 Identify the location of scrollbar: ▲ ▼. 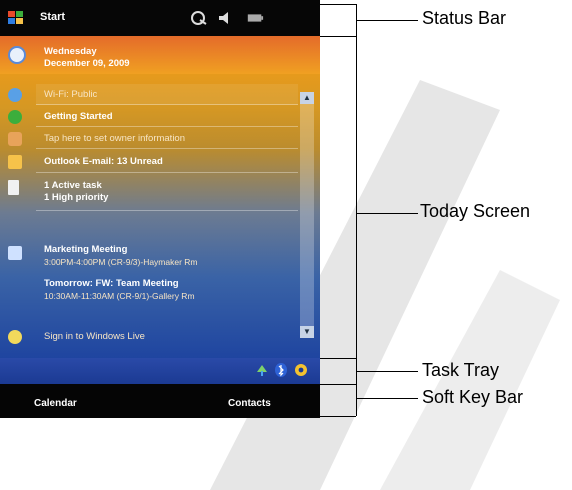
(307, 215).